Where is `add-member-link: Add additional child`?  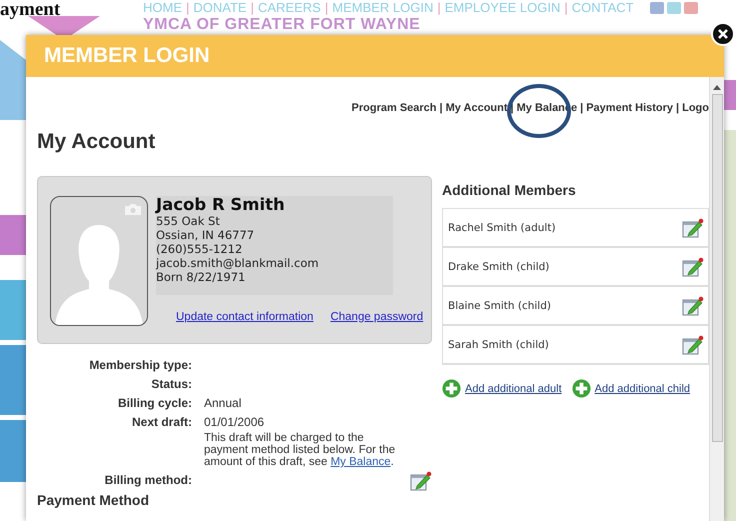 add-member-link: Add additional child is located at coordinates (642, 388).